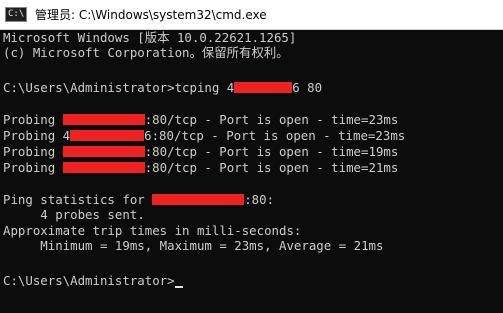  What do you see at coordinates (150, 37) in the screenshot?
I see `banner-line-1: Microsoft Windows [版本 10.0.22621.1265]` at bounding box center [150, 37].